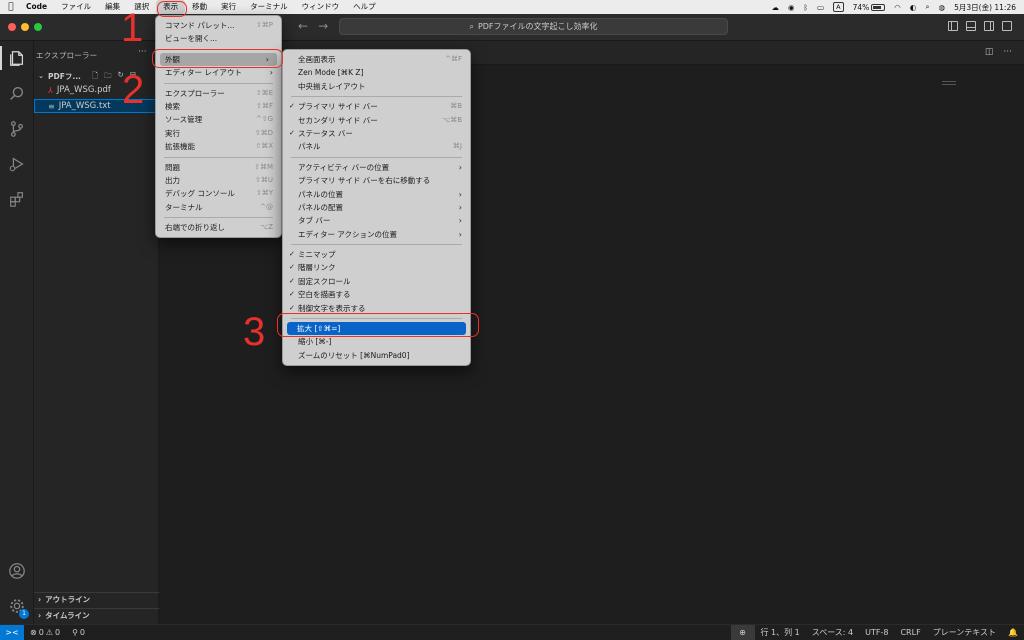 Image resolution: width=1024 pixels, height=640 pixels. What do you see at coordinates (1007, 26) in the screenshot?
I see `customize-layout-icon` at bounding box center [1007, 26].